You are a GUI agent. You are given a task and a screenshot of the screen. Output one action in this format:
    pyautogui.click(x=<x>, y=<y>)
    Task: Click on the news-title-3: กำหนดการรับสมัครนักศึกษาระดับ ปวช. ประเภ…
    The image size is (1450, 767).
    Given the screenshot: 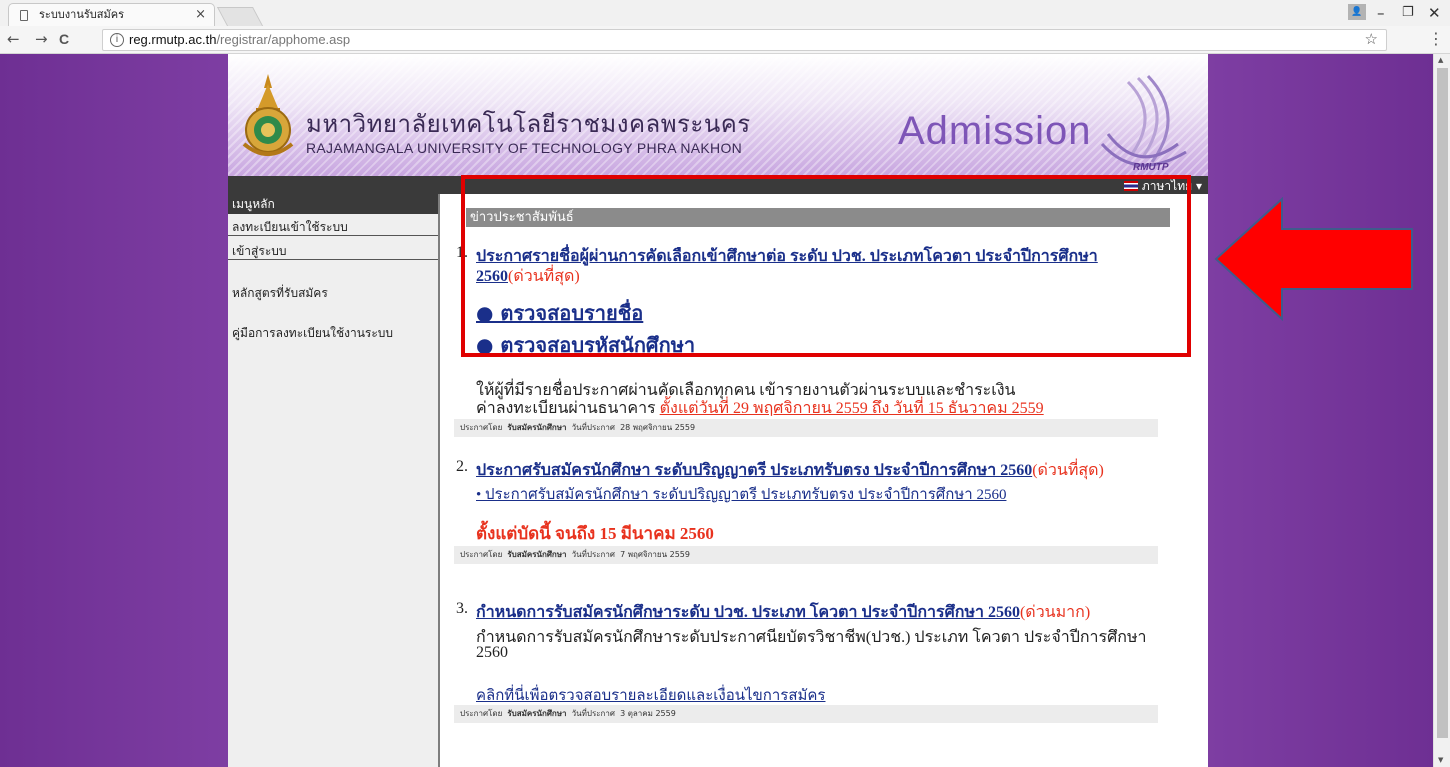 What is the action you would take?
    pyautogui.click(x=748, y=612)
    